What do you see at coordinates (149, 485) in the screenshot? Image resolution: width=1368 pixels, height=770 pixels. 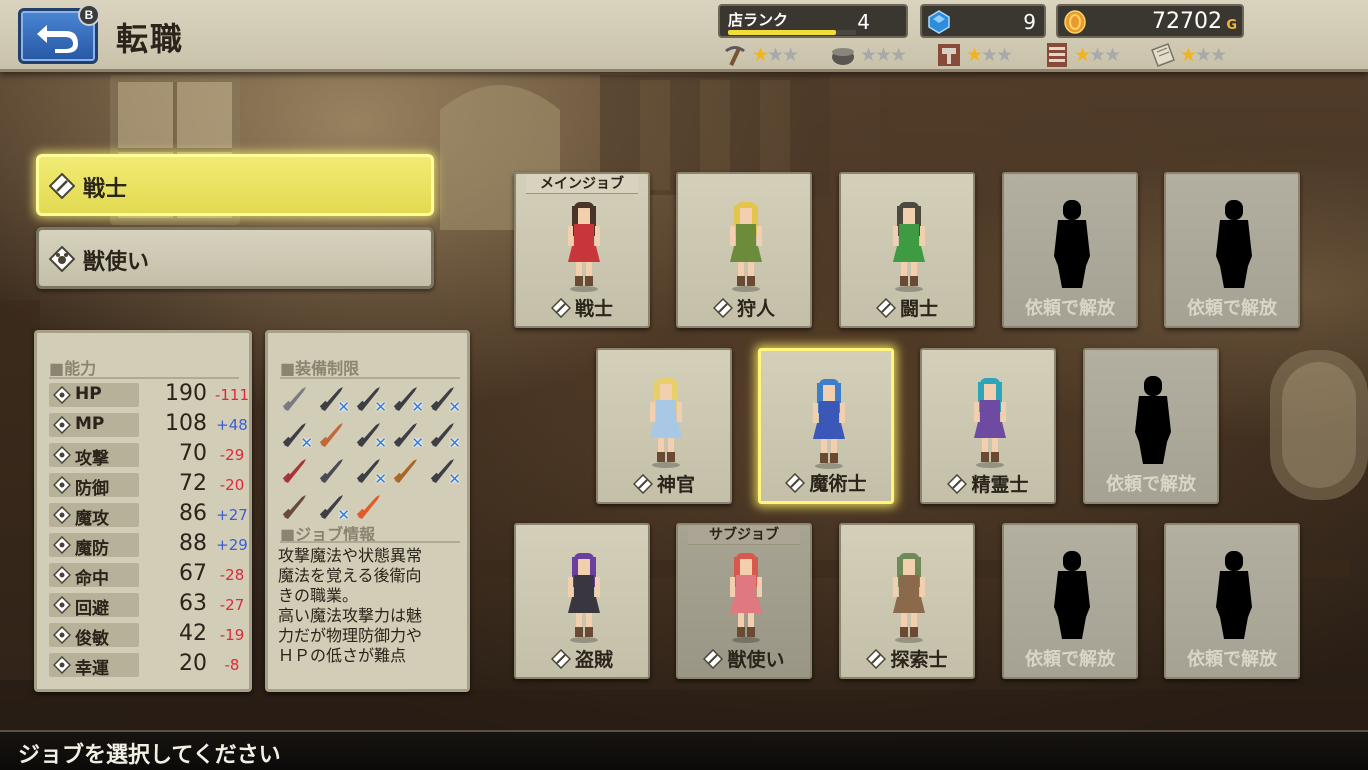 I see `stat-row: 防御 72 -20` at bounding box center [149, 485].